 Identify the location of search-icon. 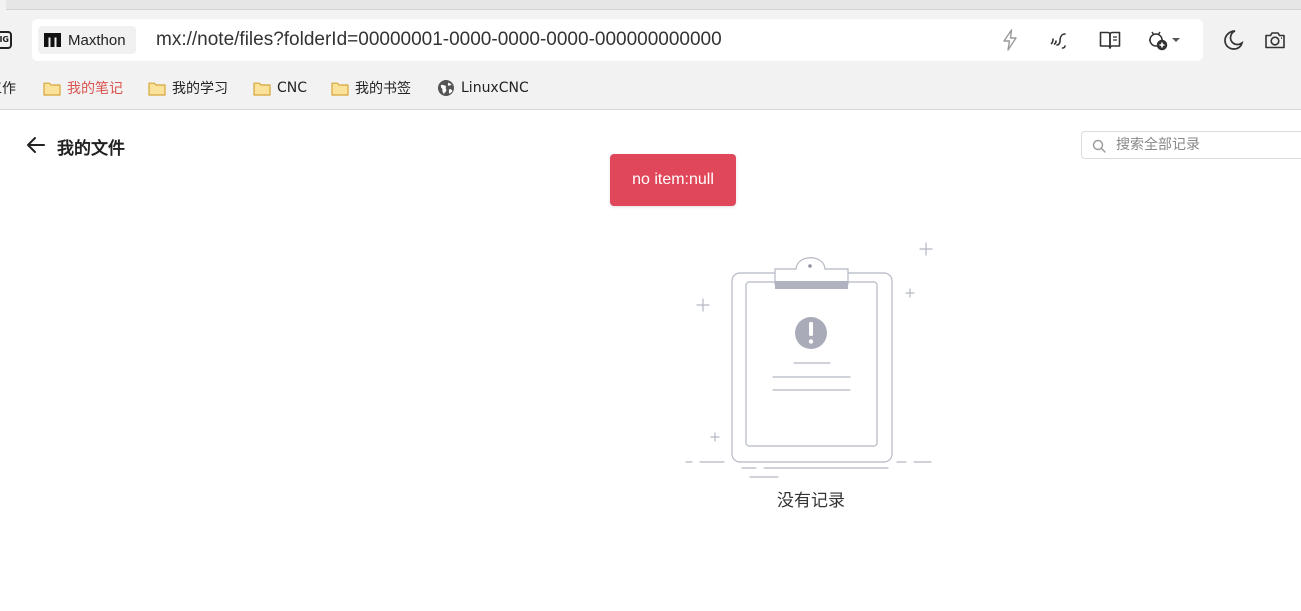
(1099, 145).